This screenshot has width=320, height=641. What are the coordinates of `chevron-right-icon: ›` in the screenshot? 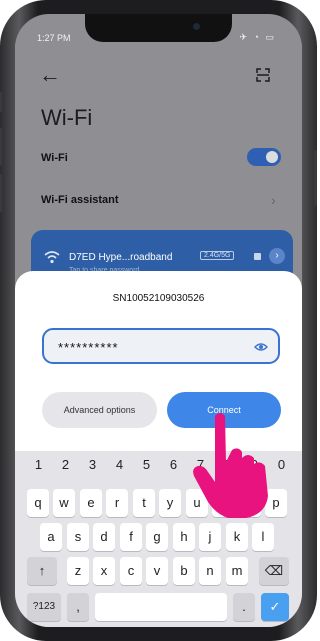 It's located at (273, 200).